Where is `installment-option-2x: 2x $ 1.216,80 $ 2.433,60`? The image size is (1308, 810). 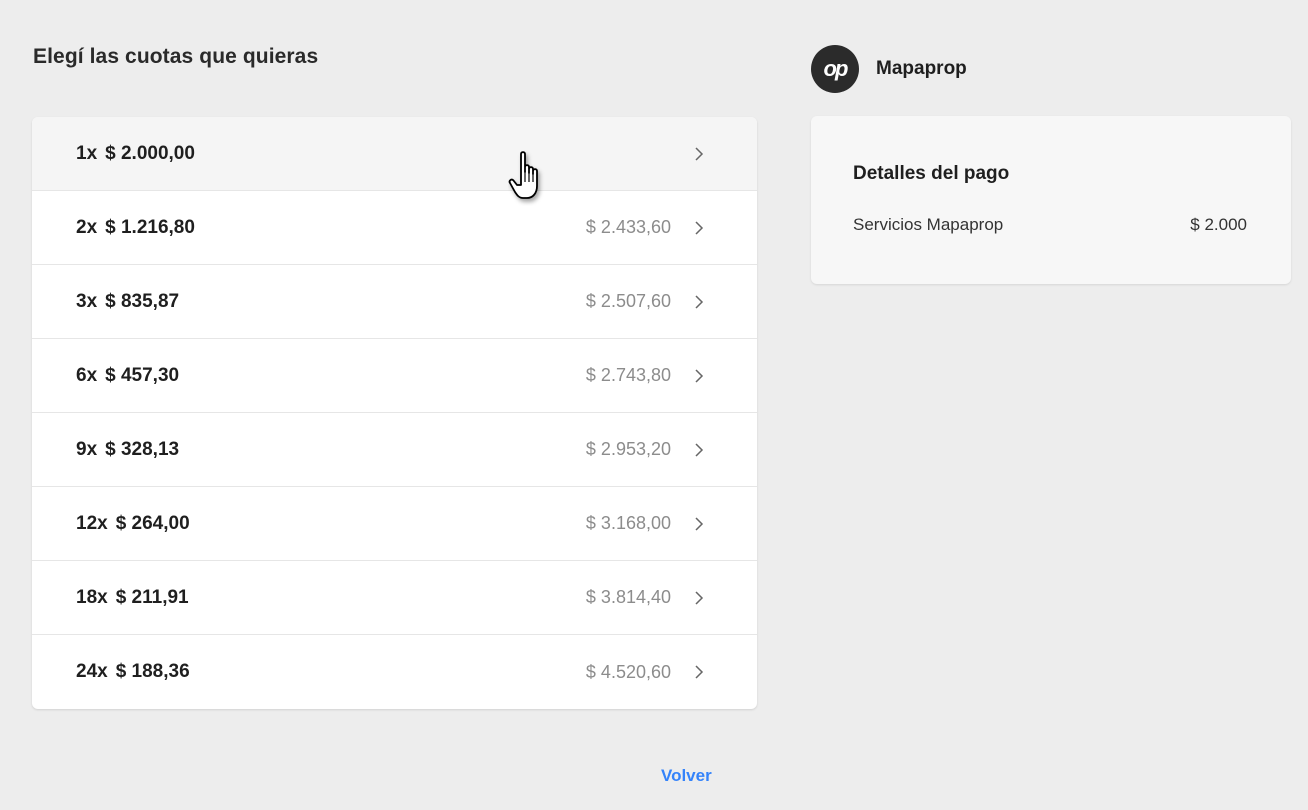 installment-option-2x: 2x $ 1.216,80 $ 2.433,60 is located at coordinates (394, 228).